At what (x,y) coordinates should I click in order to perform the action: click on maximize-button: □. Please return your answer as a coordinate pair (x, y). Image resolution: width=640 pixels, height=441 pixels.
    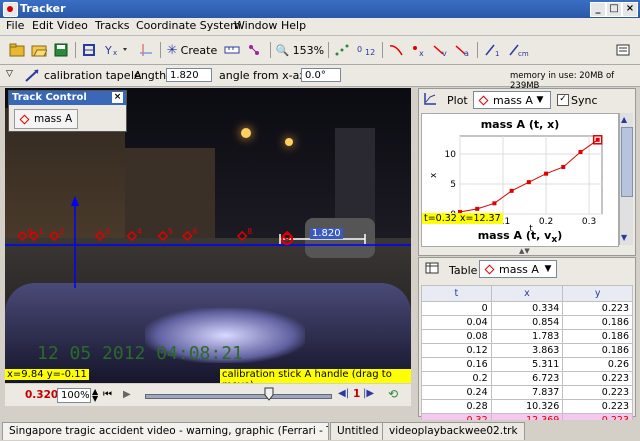
    Looking at the image, I should click on (614, 9).